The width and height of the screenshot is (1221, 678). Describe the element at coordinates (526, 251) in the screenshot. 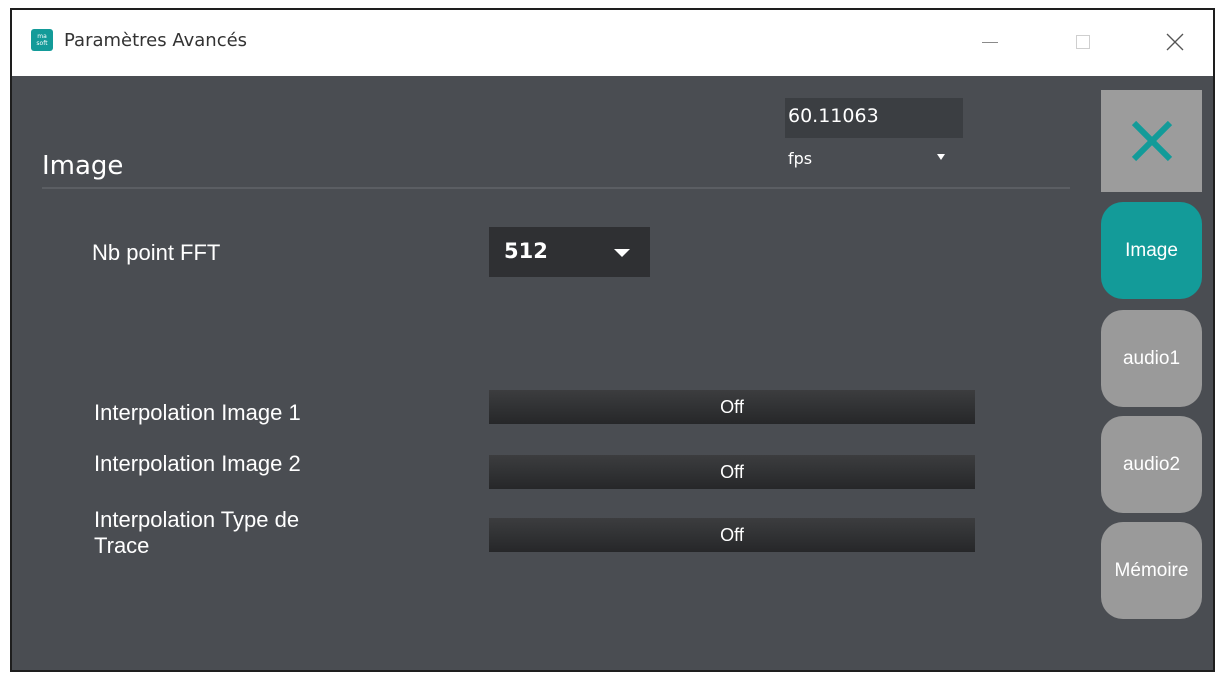

I see `fft-select-value: 512` at that location.